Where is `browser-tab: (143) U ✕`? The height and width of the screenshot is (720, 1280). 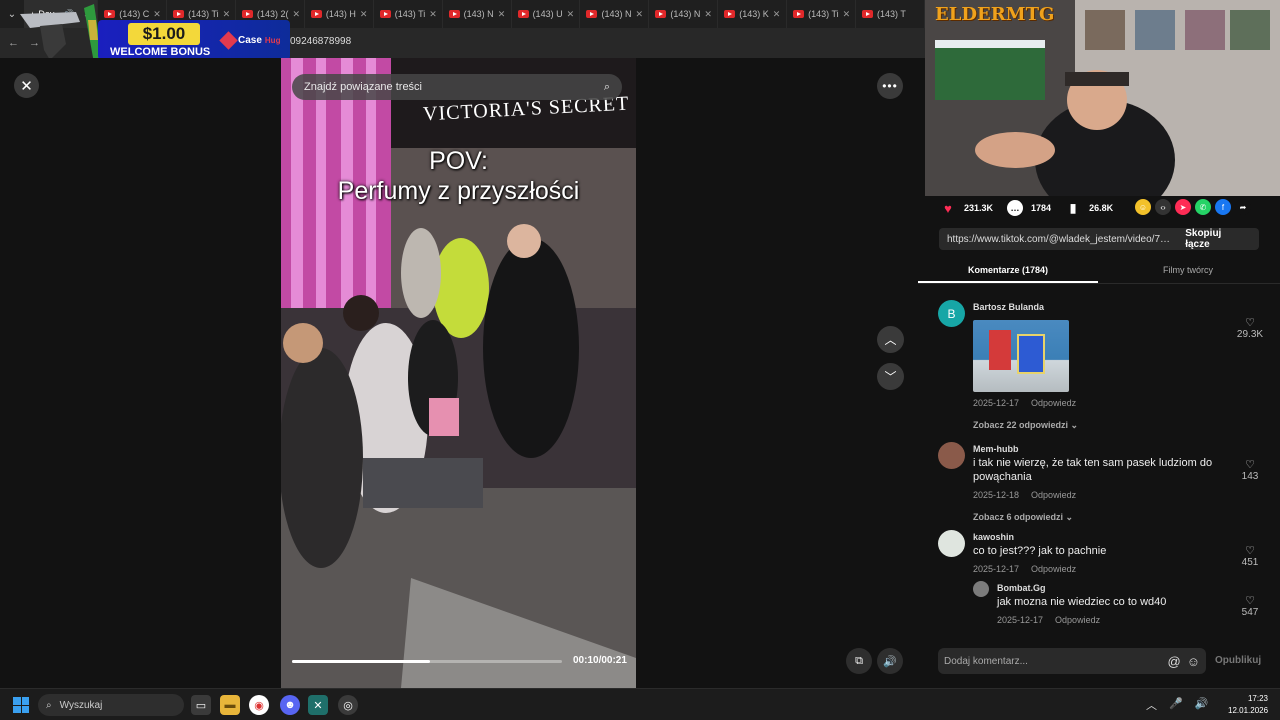 browser-tab: (143) U ✕ is located at coordinates (546, 14).